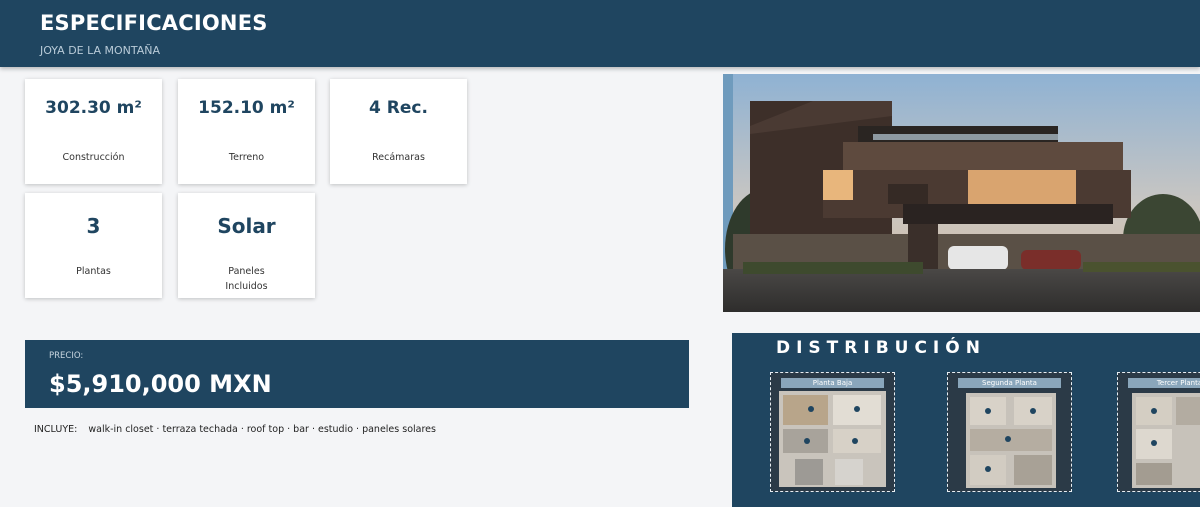 The height and width of the screenshot is (507, 1200). What do you see at coordinates (832, 383) in the screenshot?
I see `floor-plan-label: Planta Baja` at bounding box center [832, 383].